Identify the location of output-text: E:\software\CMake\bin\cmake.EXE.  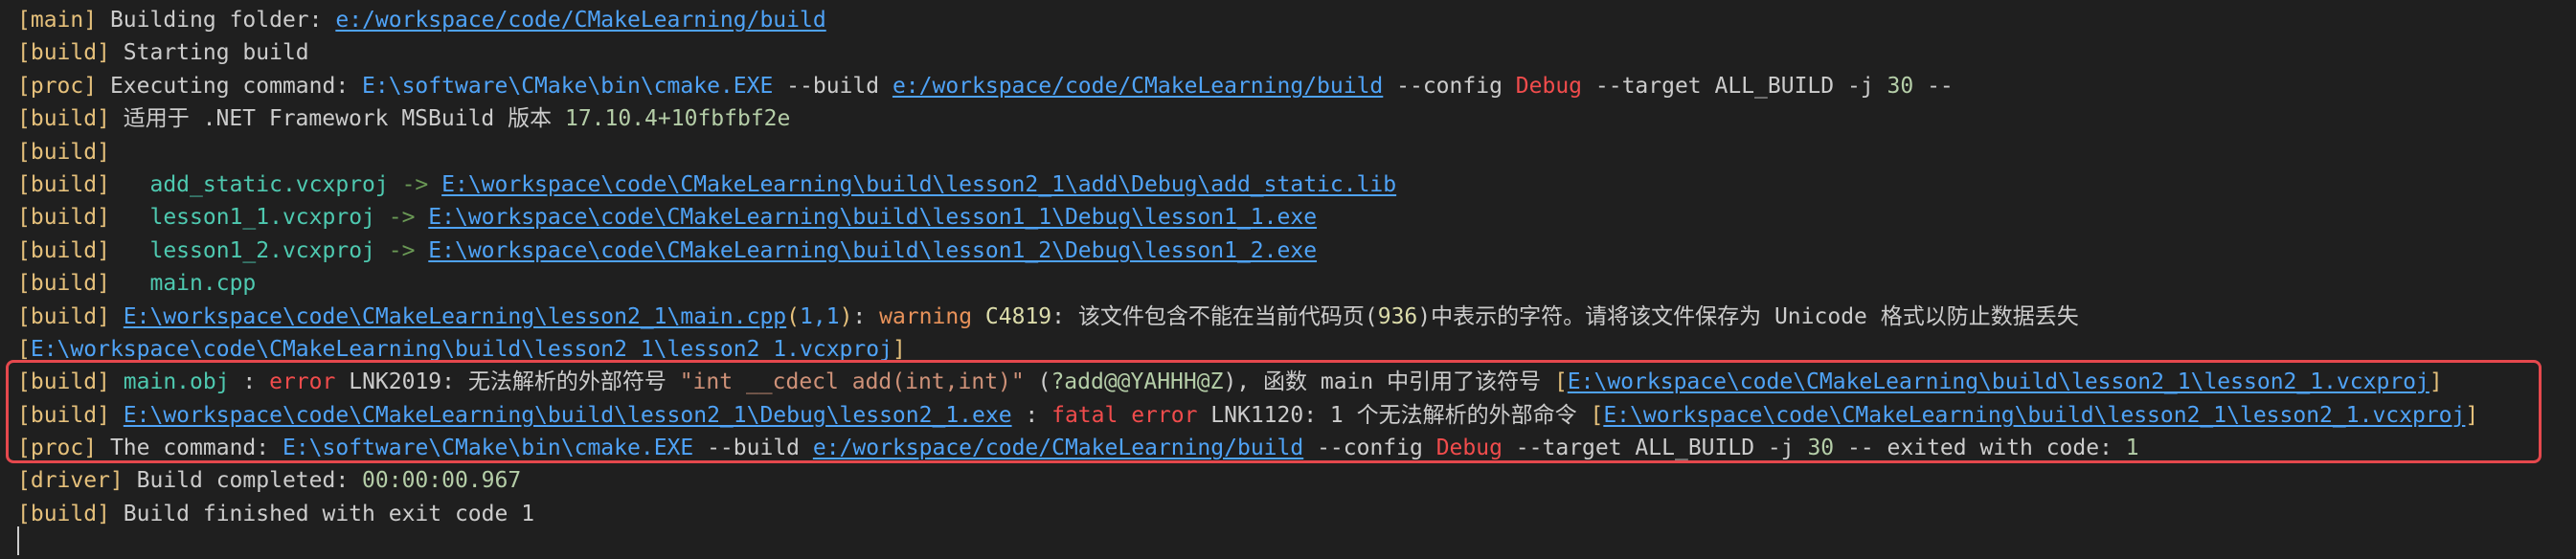
(488, 448).